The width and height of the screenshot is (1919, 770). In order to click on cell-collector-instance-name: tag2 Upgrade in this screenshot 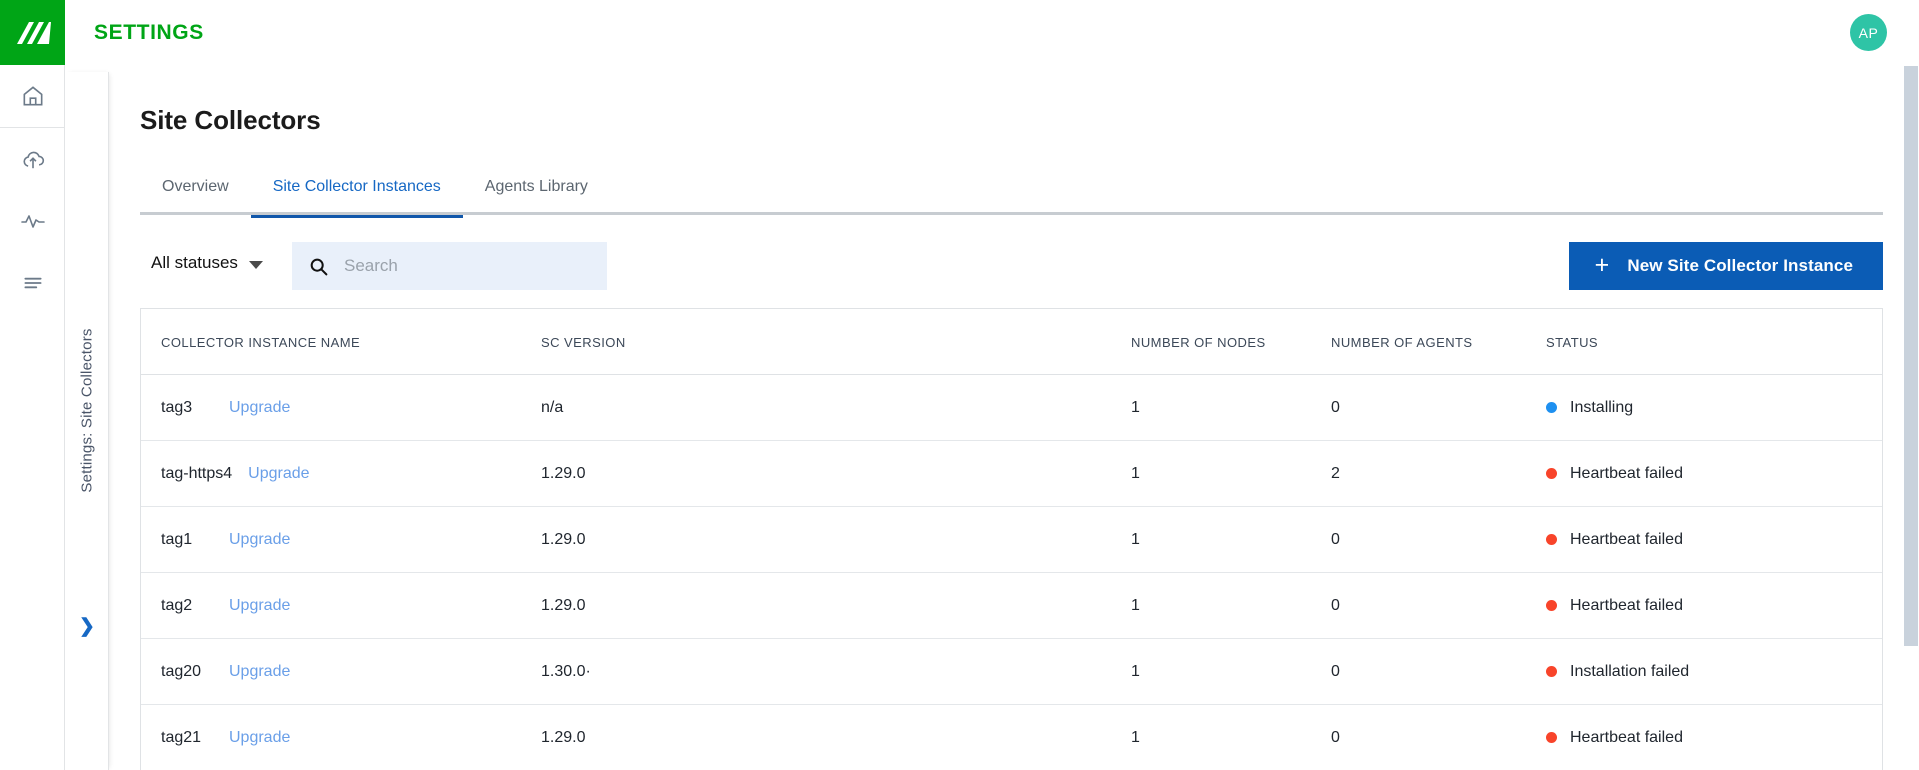, I will do `click(341, 605)`.